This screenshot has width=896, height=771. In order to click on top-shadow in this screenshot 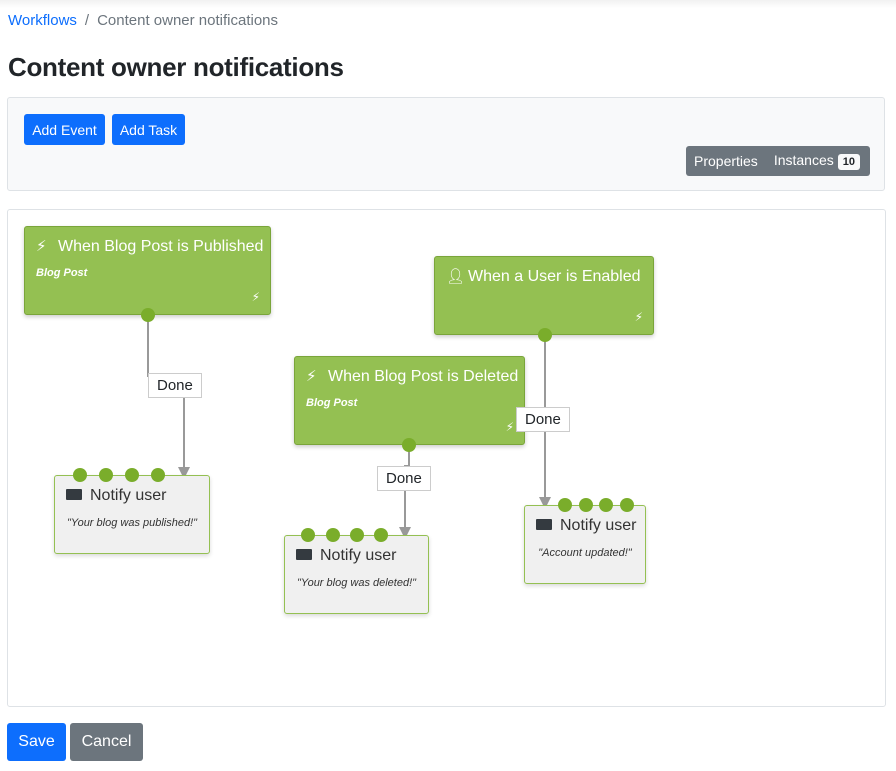, I will do `click(448, 4)`.